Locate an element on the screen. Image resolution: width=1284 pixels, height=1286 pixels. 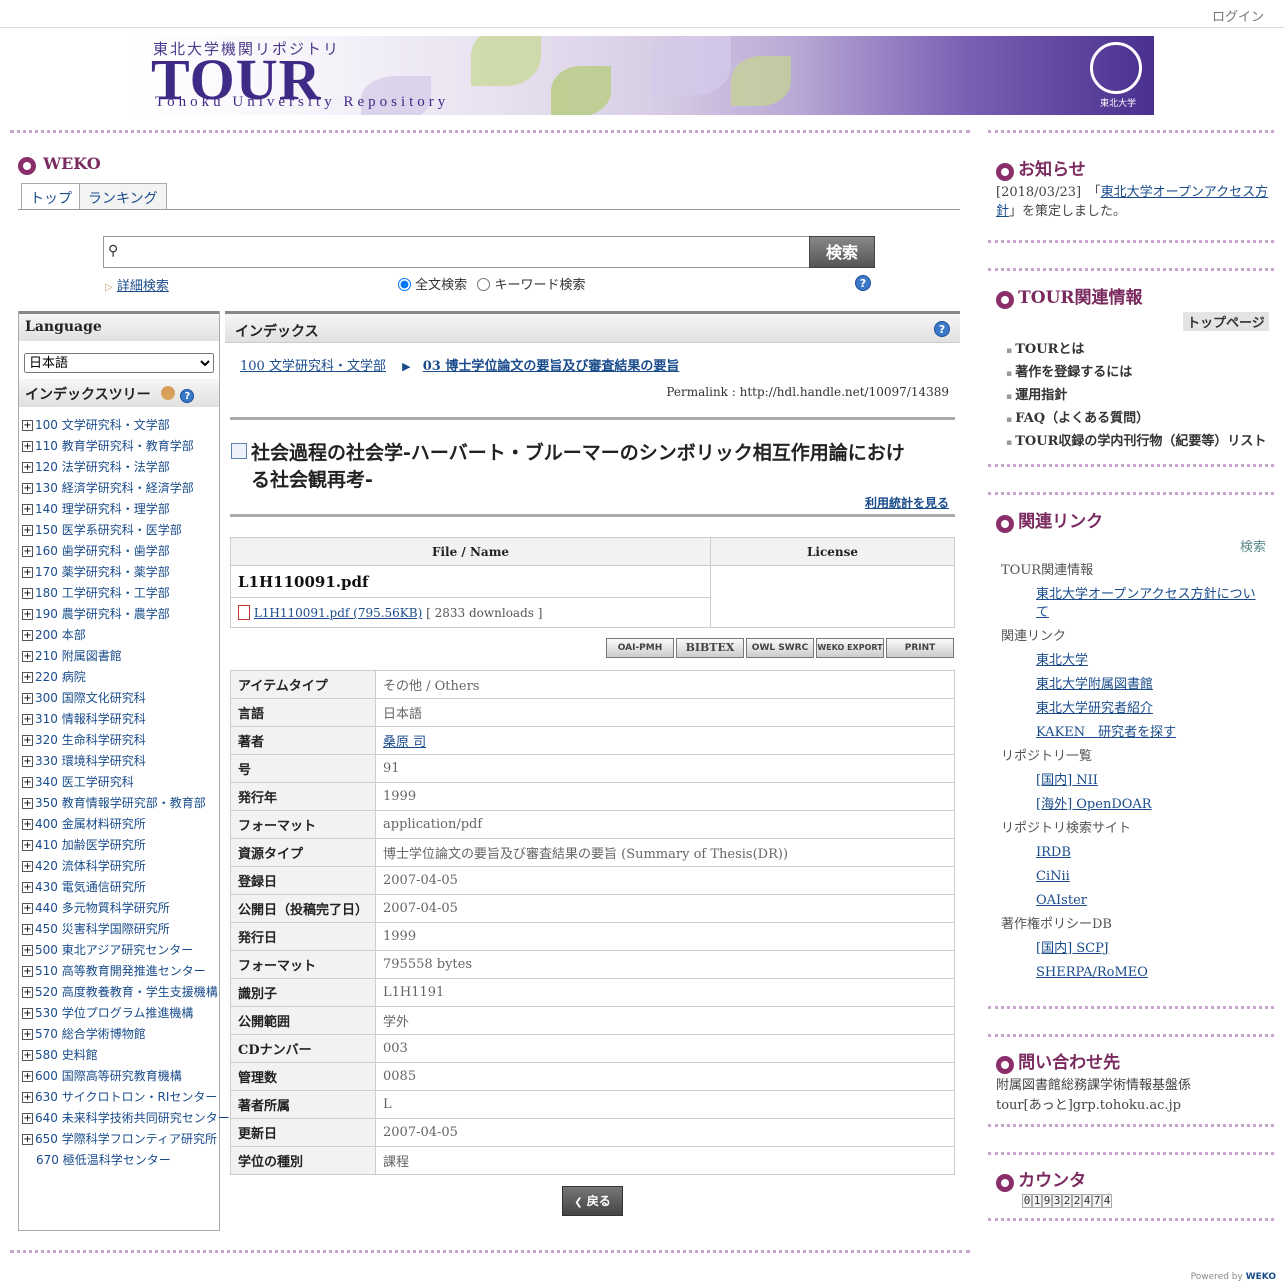
related-link: [海外] OpenDOAR is located at coordinates (1151, 805).